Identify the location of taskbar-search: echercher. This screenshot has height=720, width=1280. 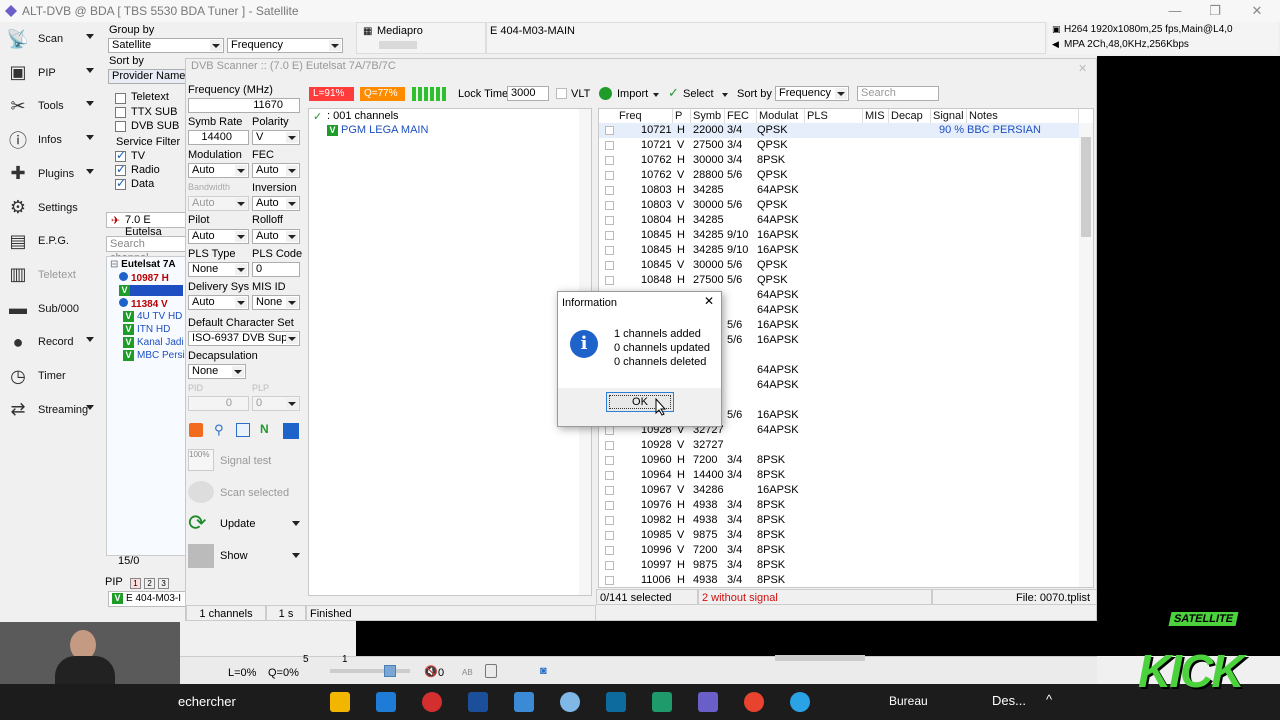
(207, 701).